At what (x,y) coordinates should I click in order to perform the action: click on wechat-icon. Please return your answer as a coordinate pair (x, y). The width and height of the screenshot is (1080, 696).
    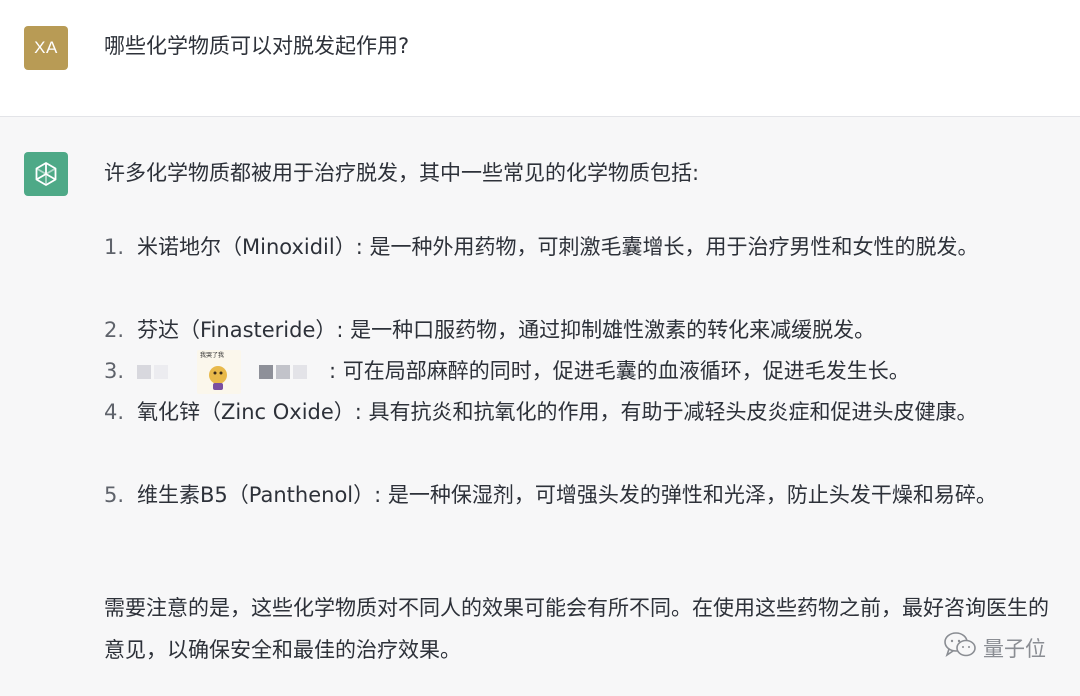
    Looking at the image, I should click on (960, 647).